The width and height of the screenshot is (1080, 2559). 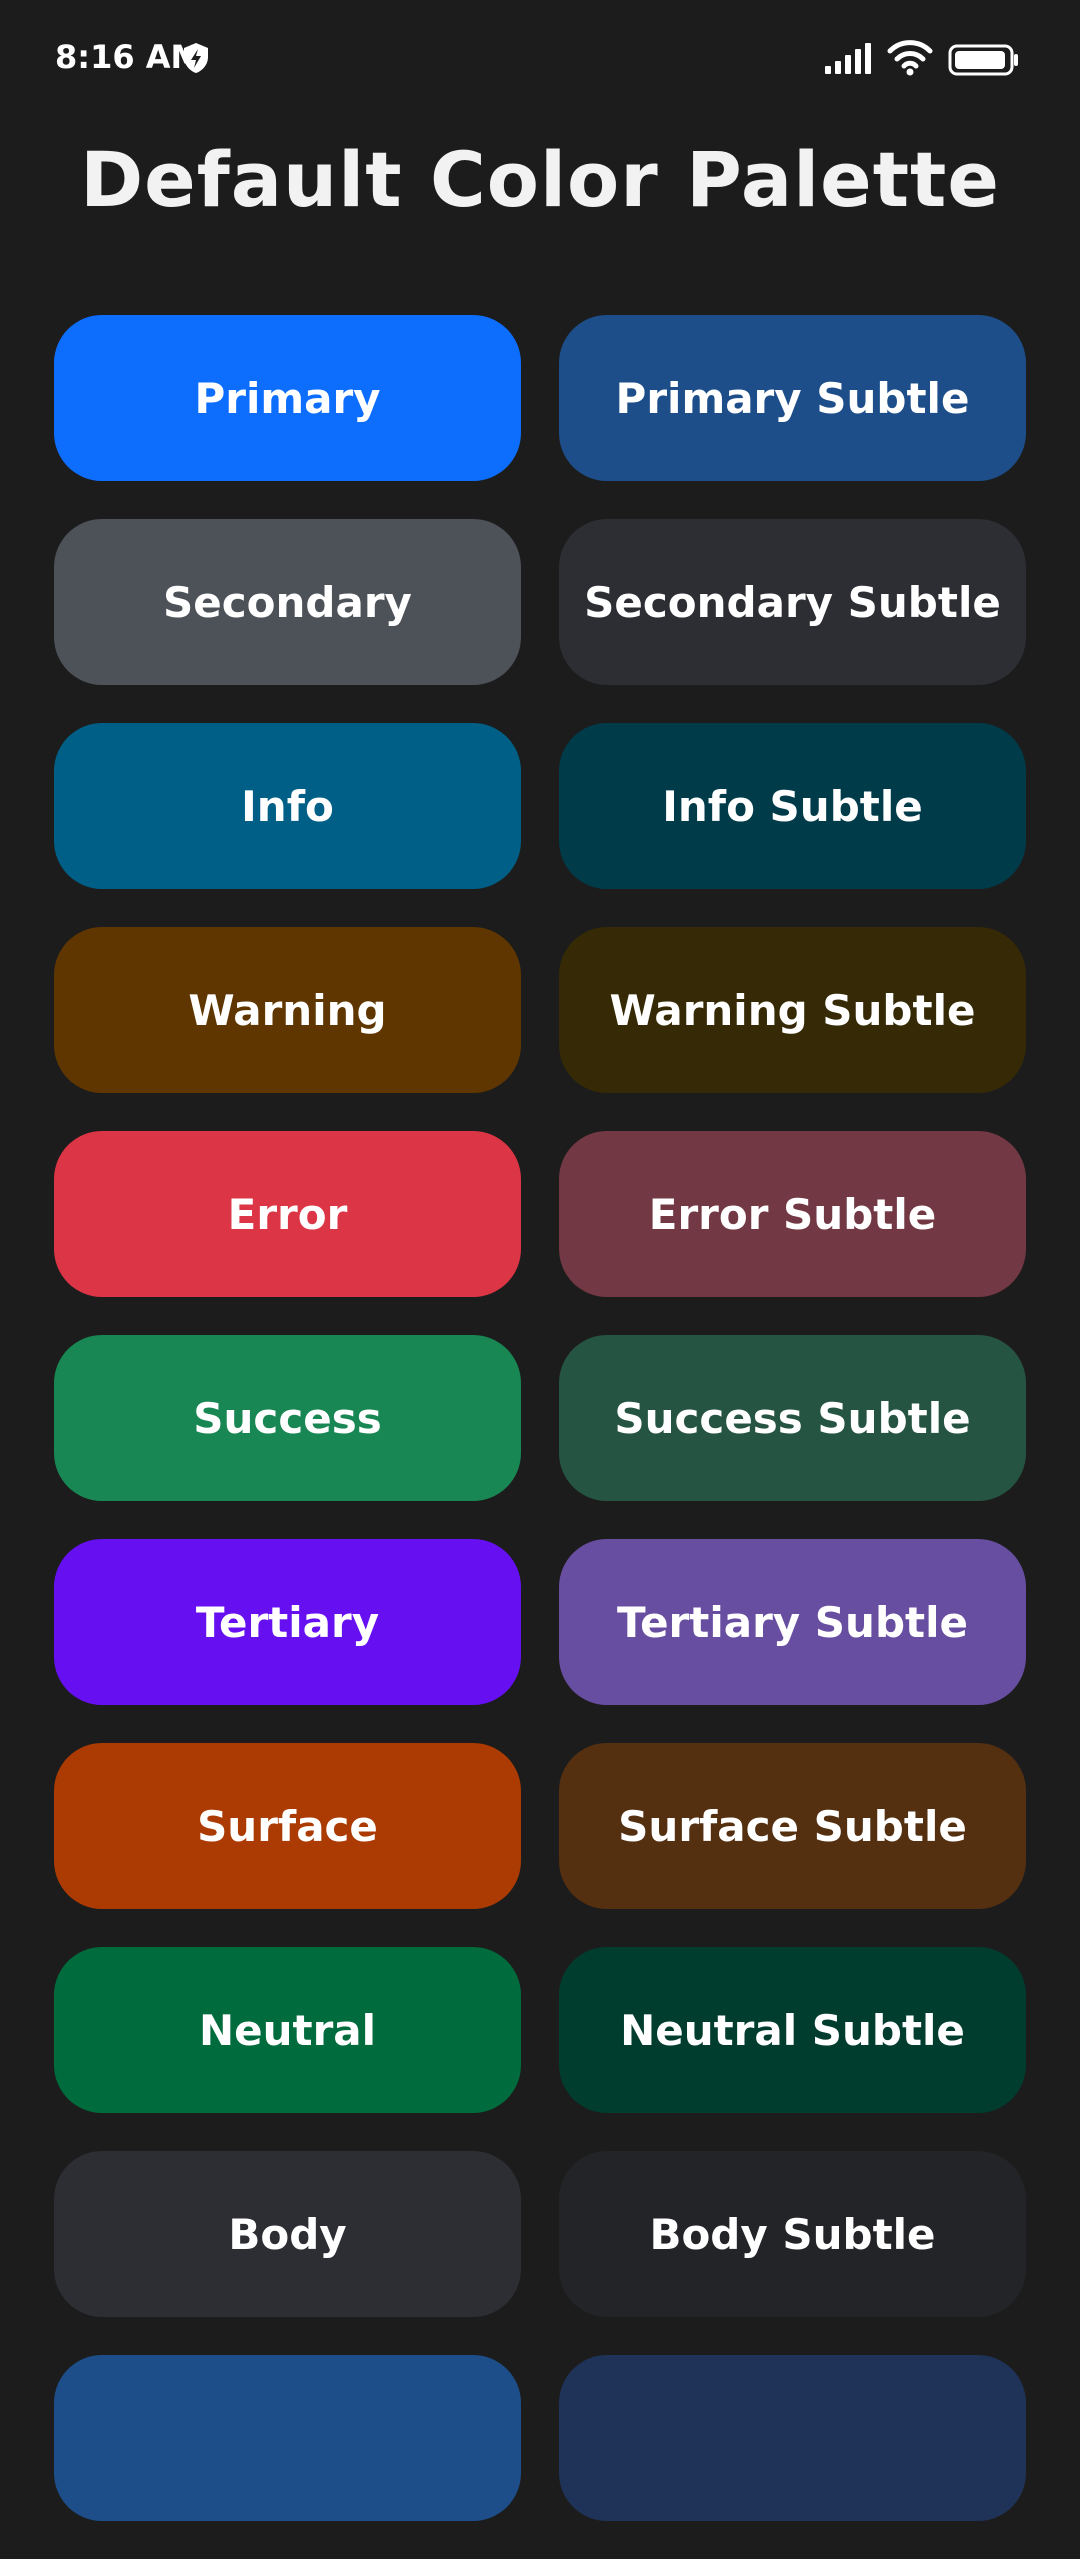 I want to click on error-subtle-button: Error Subtle, so click(x=792, y=1214).